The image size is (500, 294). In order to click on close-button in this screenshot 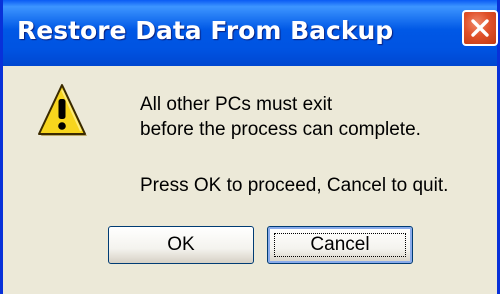, I will do `click(480, 28)`.